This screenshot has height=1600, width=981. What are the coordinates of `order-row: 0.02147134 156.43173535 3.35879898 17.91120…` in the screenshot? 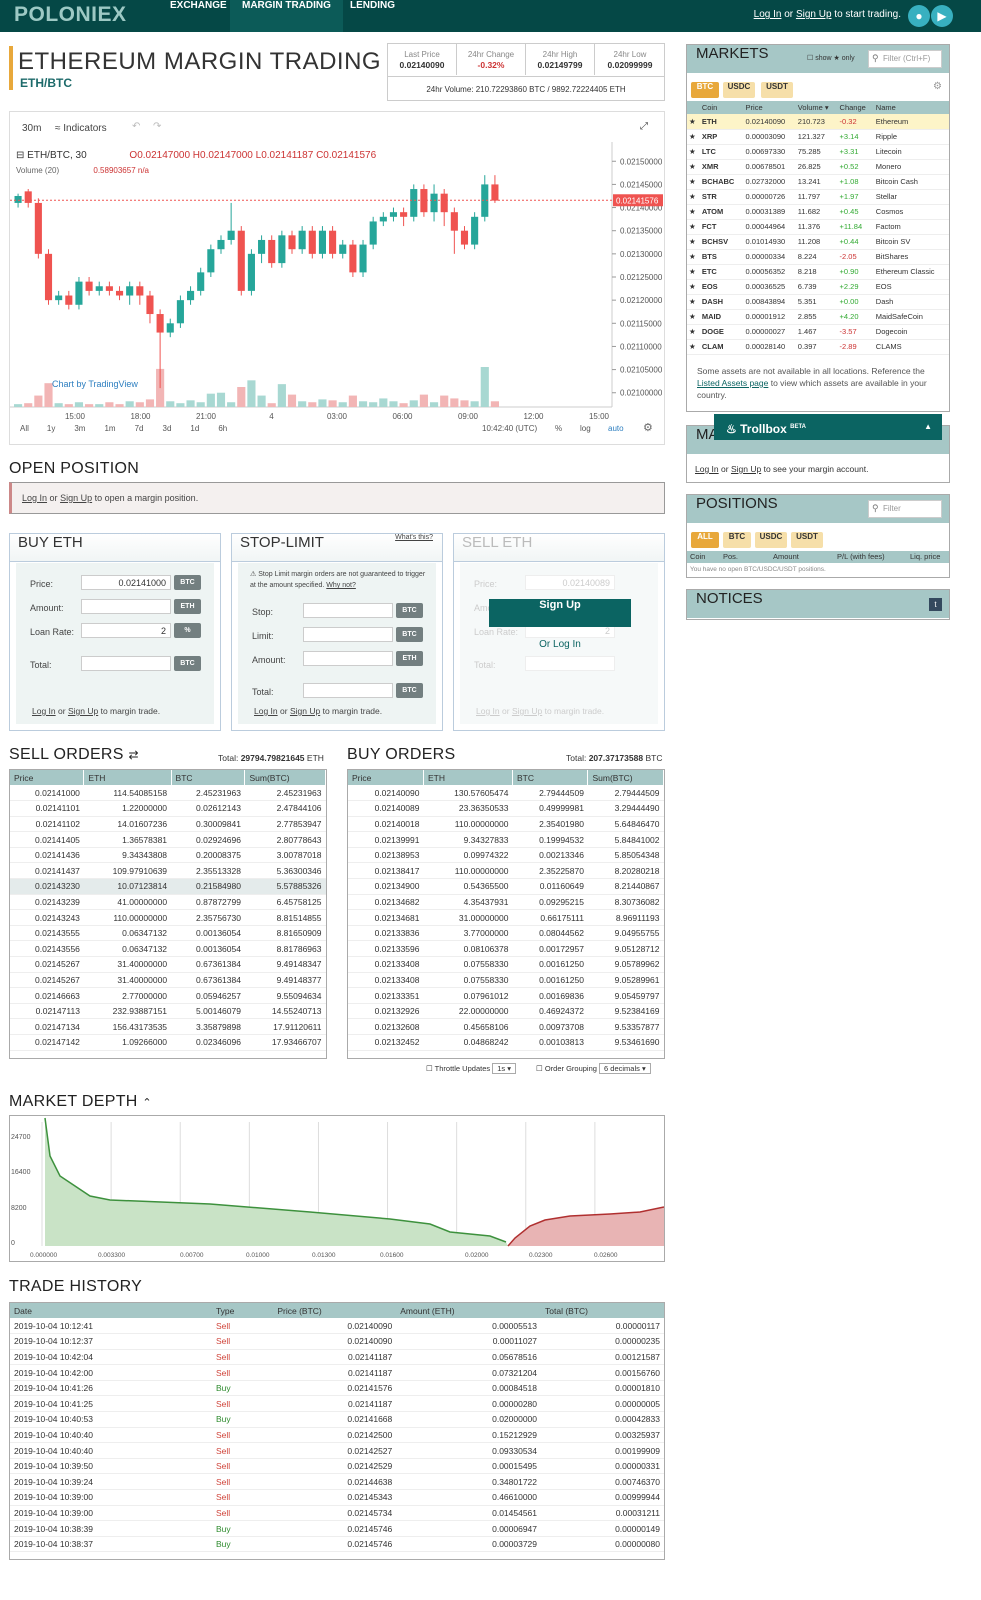 It's located at (168, 1026).